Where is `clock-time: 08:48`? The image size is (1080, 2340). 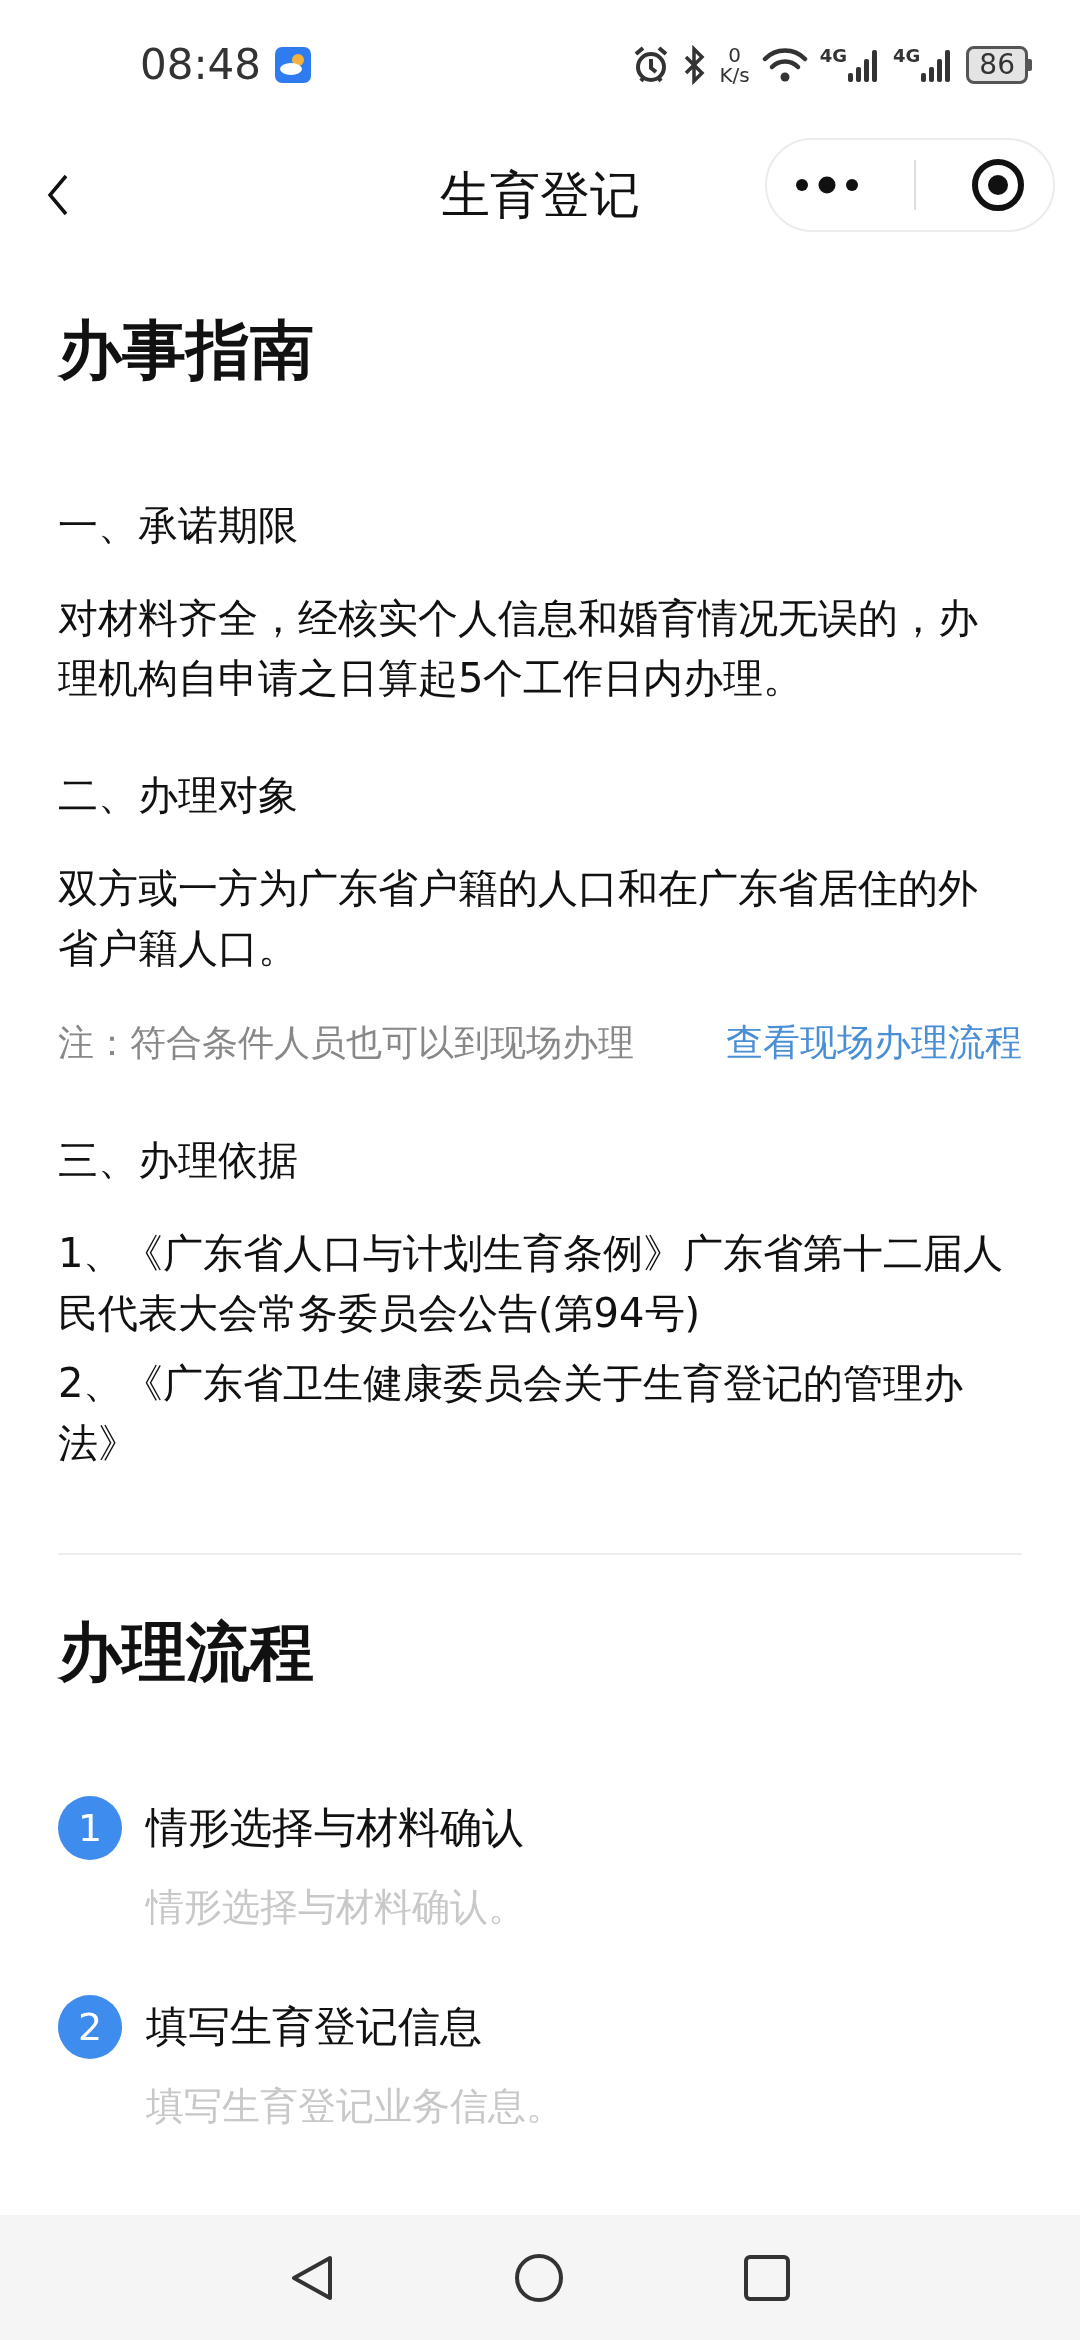 clock-time: 08:48 is located at coordinates (201, 65).